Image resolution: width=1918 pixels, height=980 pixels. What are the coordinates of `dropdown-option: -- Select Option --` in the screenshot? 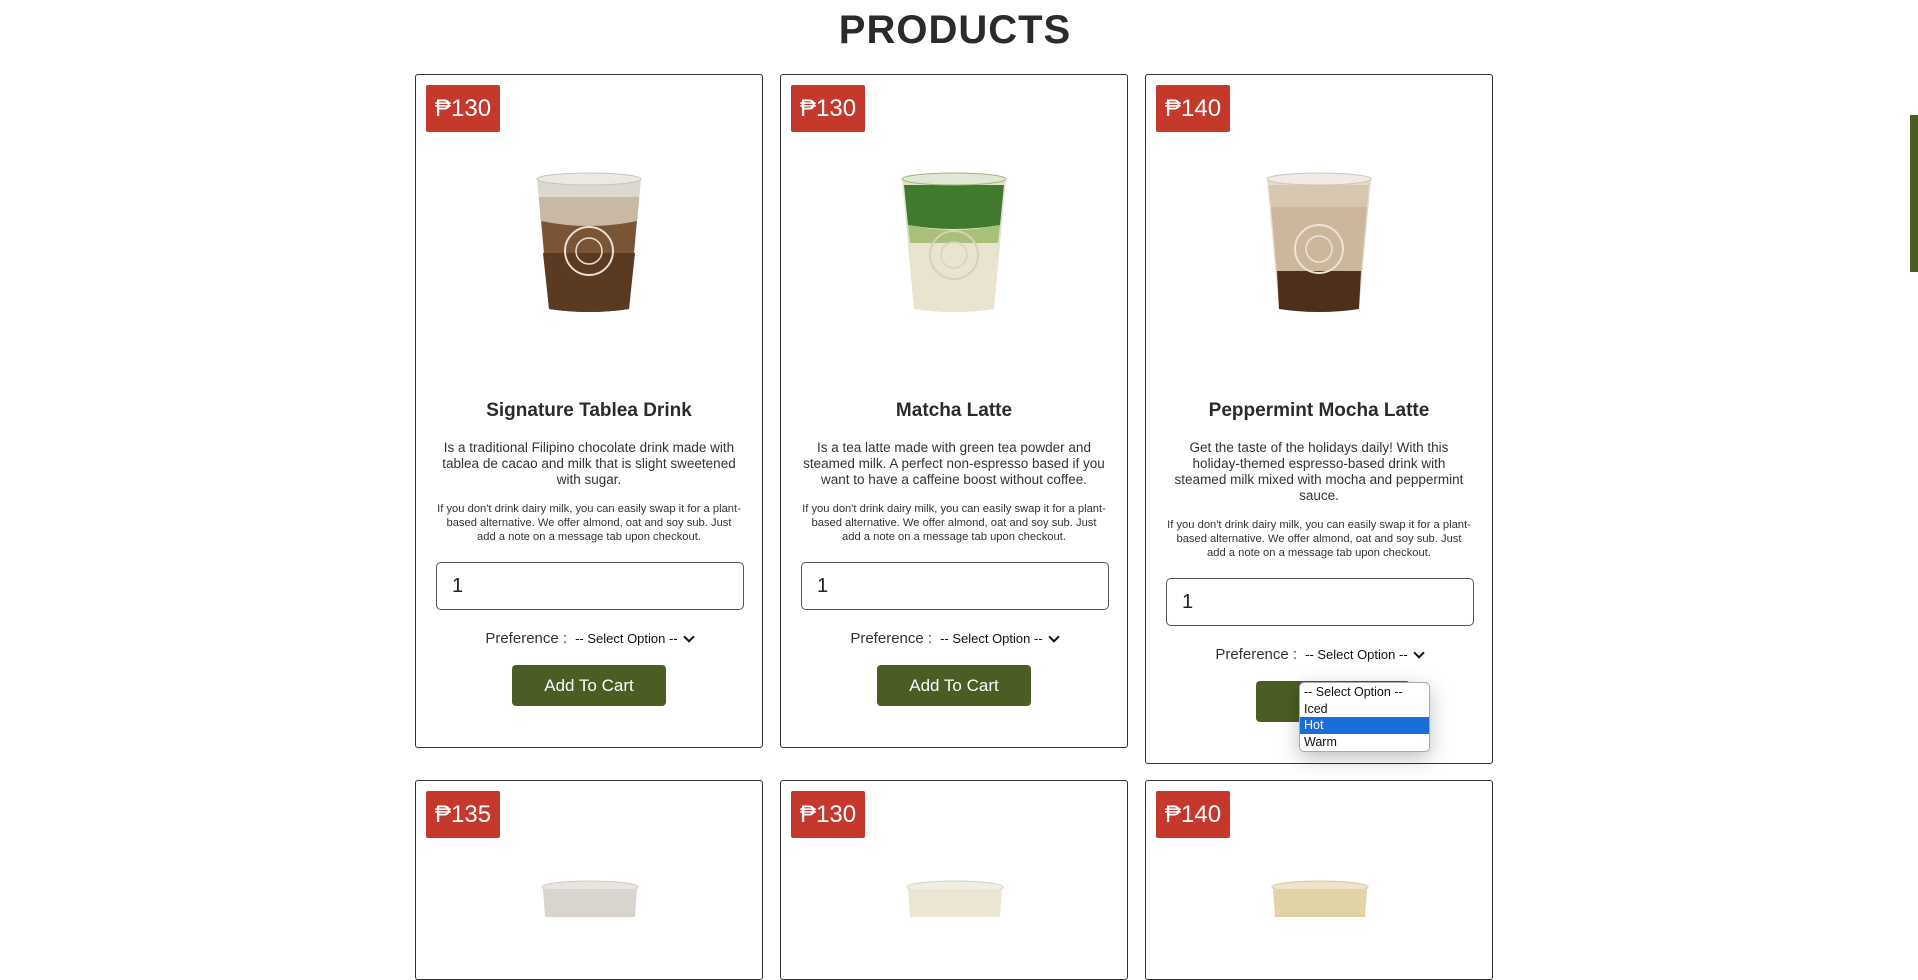 It's located at (1364, 692).